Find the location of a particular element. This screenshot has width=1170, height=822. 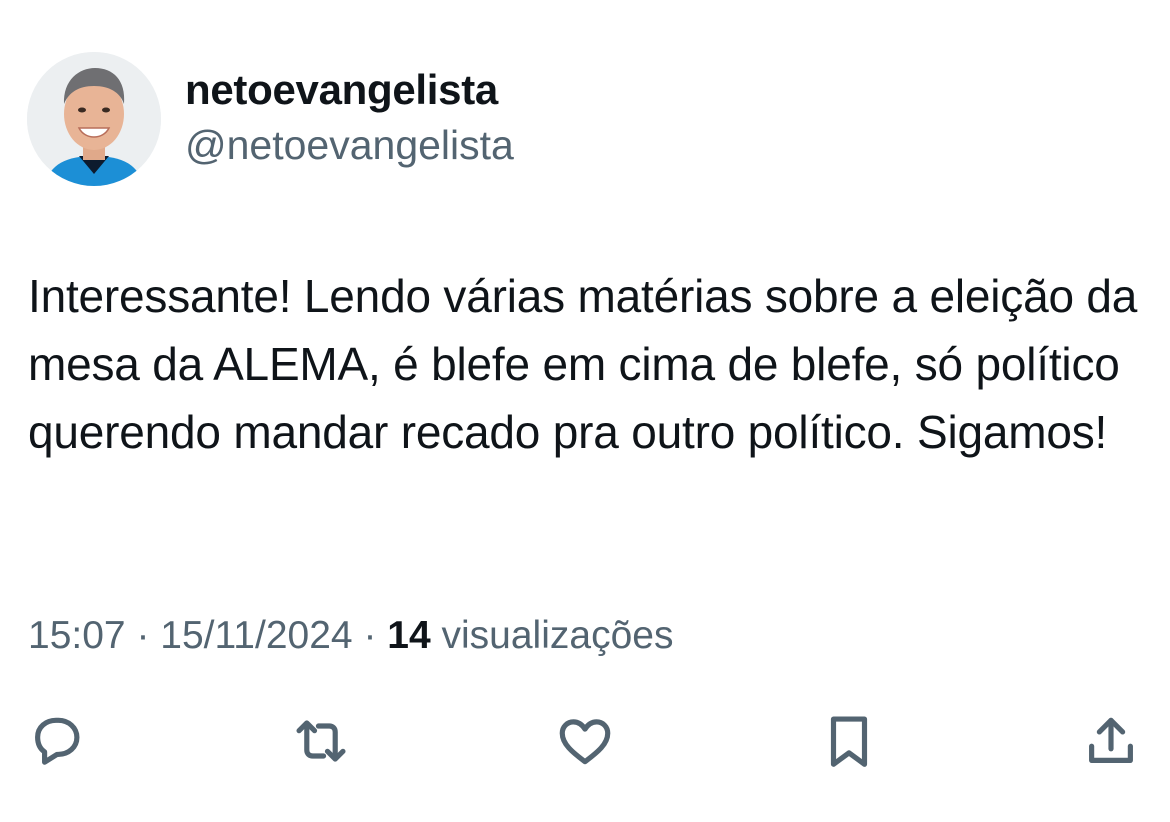

tweet-date: 15/11/2024 is located at coordinates (256, 635).